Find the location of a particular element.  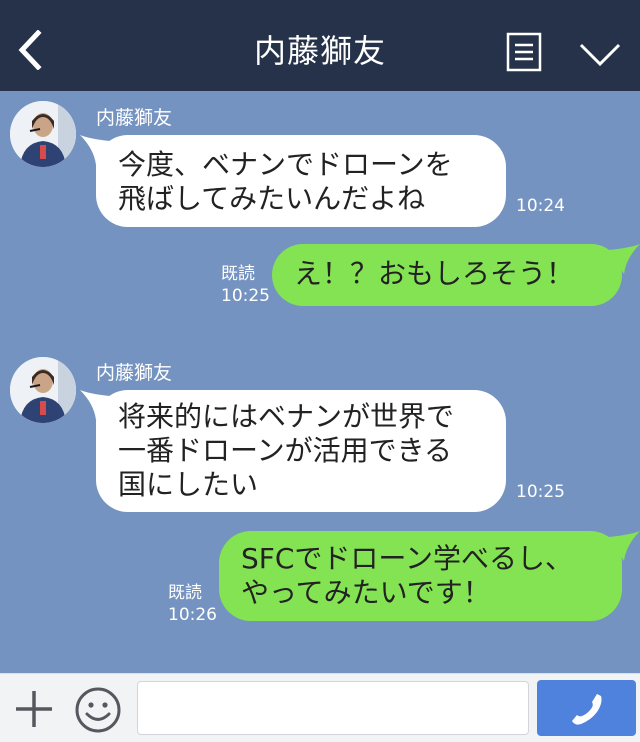

message-bubble: え！？おもしろそう！ is located at coordinates (447, 275).